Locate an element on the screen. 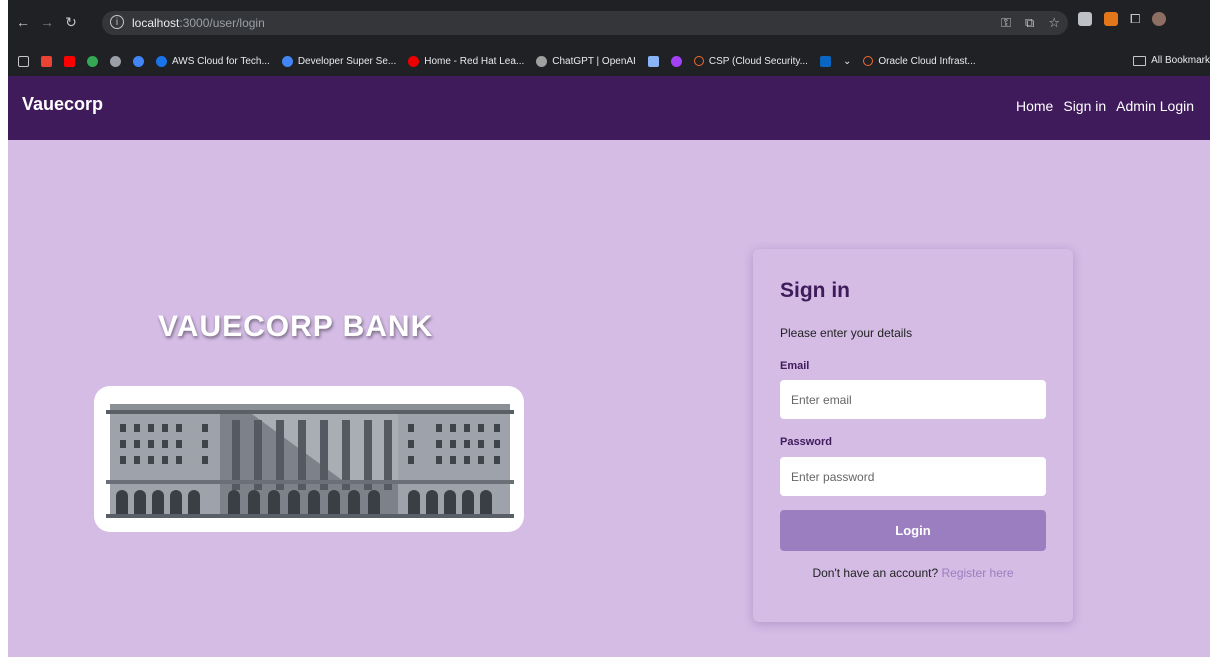 This screenshot has width=1210, height=657. linkedin-icon is located at coordinates (825, 61).